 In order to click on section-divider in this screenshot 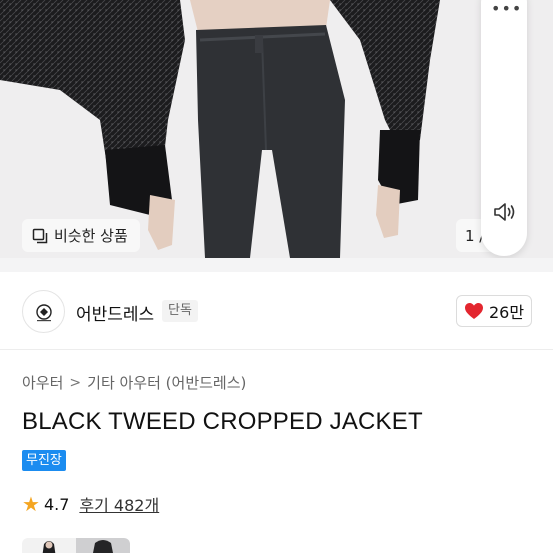, I will do `click(276, 265)`.